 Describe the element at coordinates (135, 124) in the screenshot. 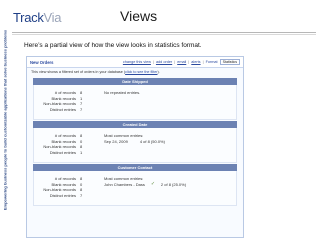

I see `section-header: Created Date` at that location.